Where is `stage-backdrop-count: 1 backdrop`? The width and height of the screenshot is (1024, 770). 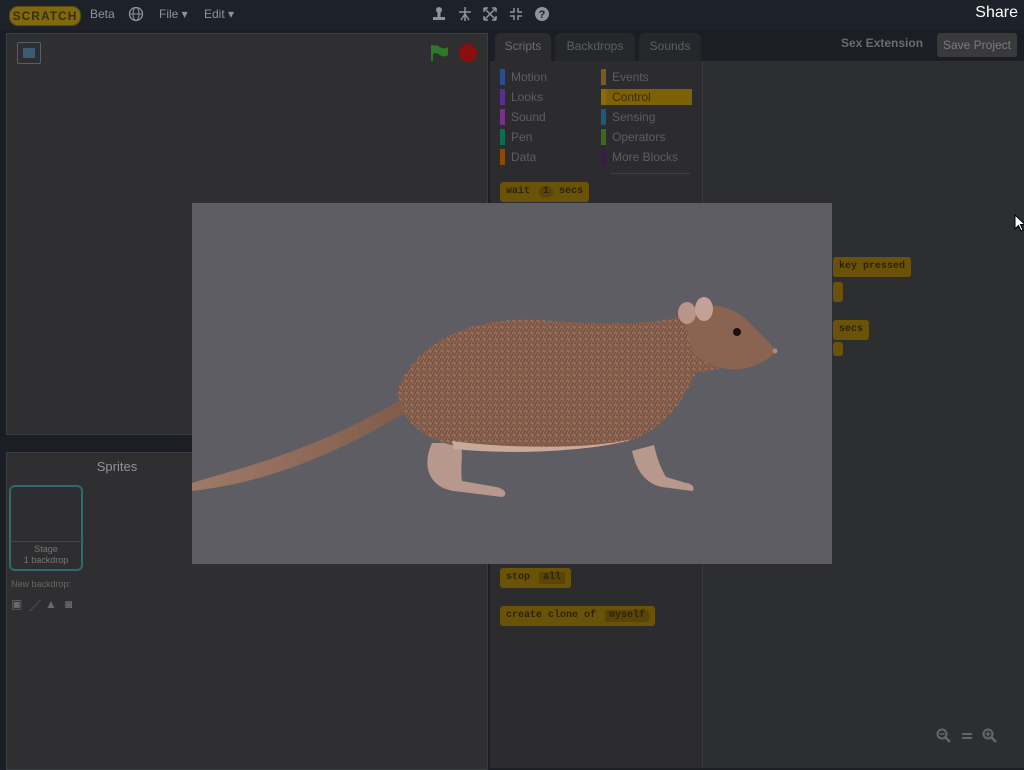 stage-backdrop-count: 1 backdrop is located at coordinates (46, 560).